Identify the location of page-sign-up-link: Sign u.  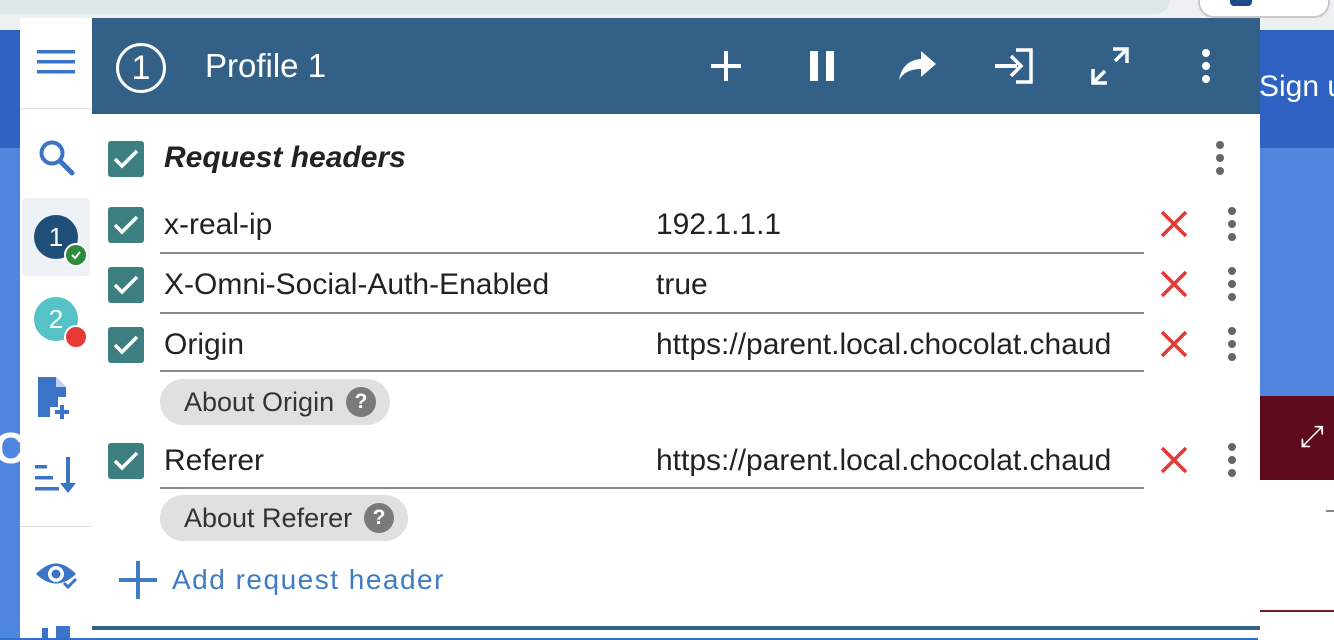
(1296, 87).